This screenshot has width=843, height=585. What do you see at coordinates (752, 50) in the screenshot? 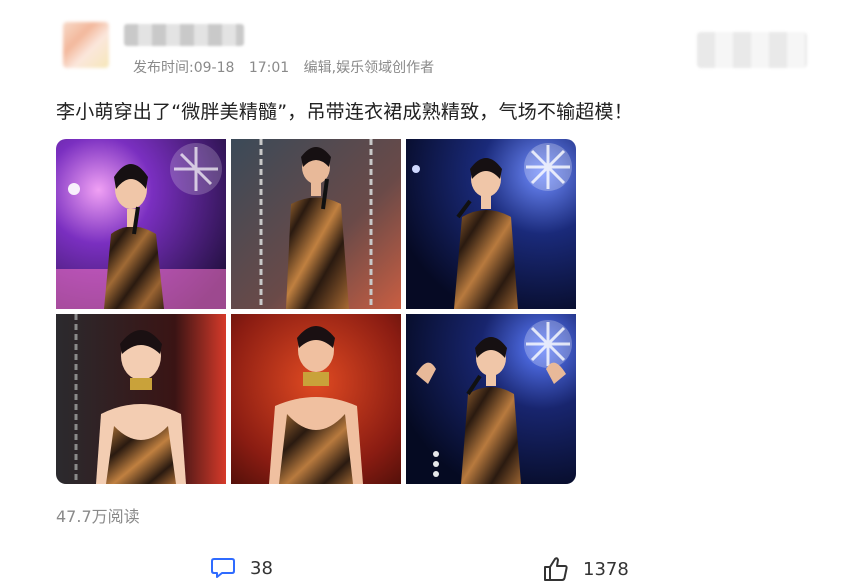
I see `follow-button-blurred` at bounding box center [752, 50].